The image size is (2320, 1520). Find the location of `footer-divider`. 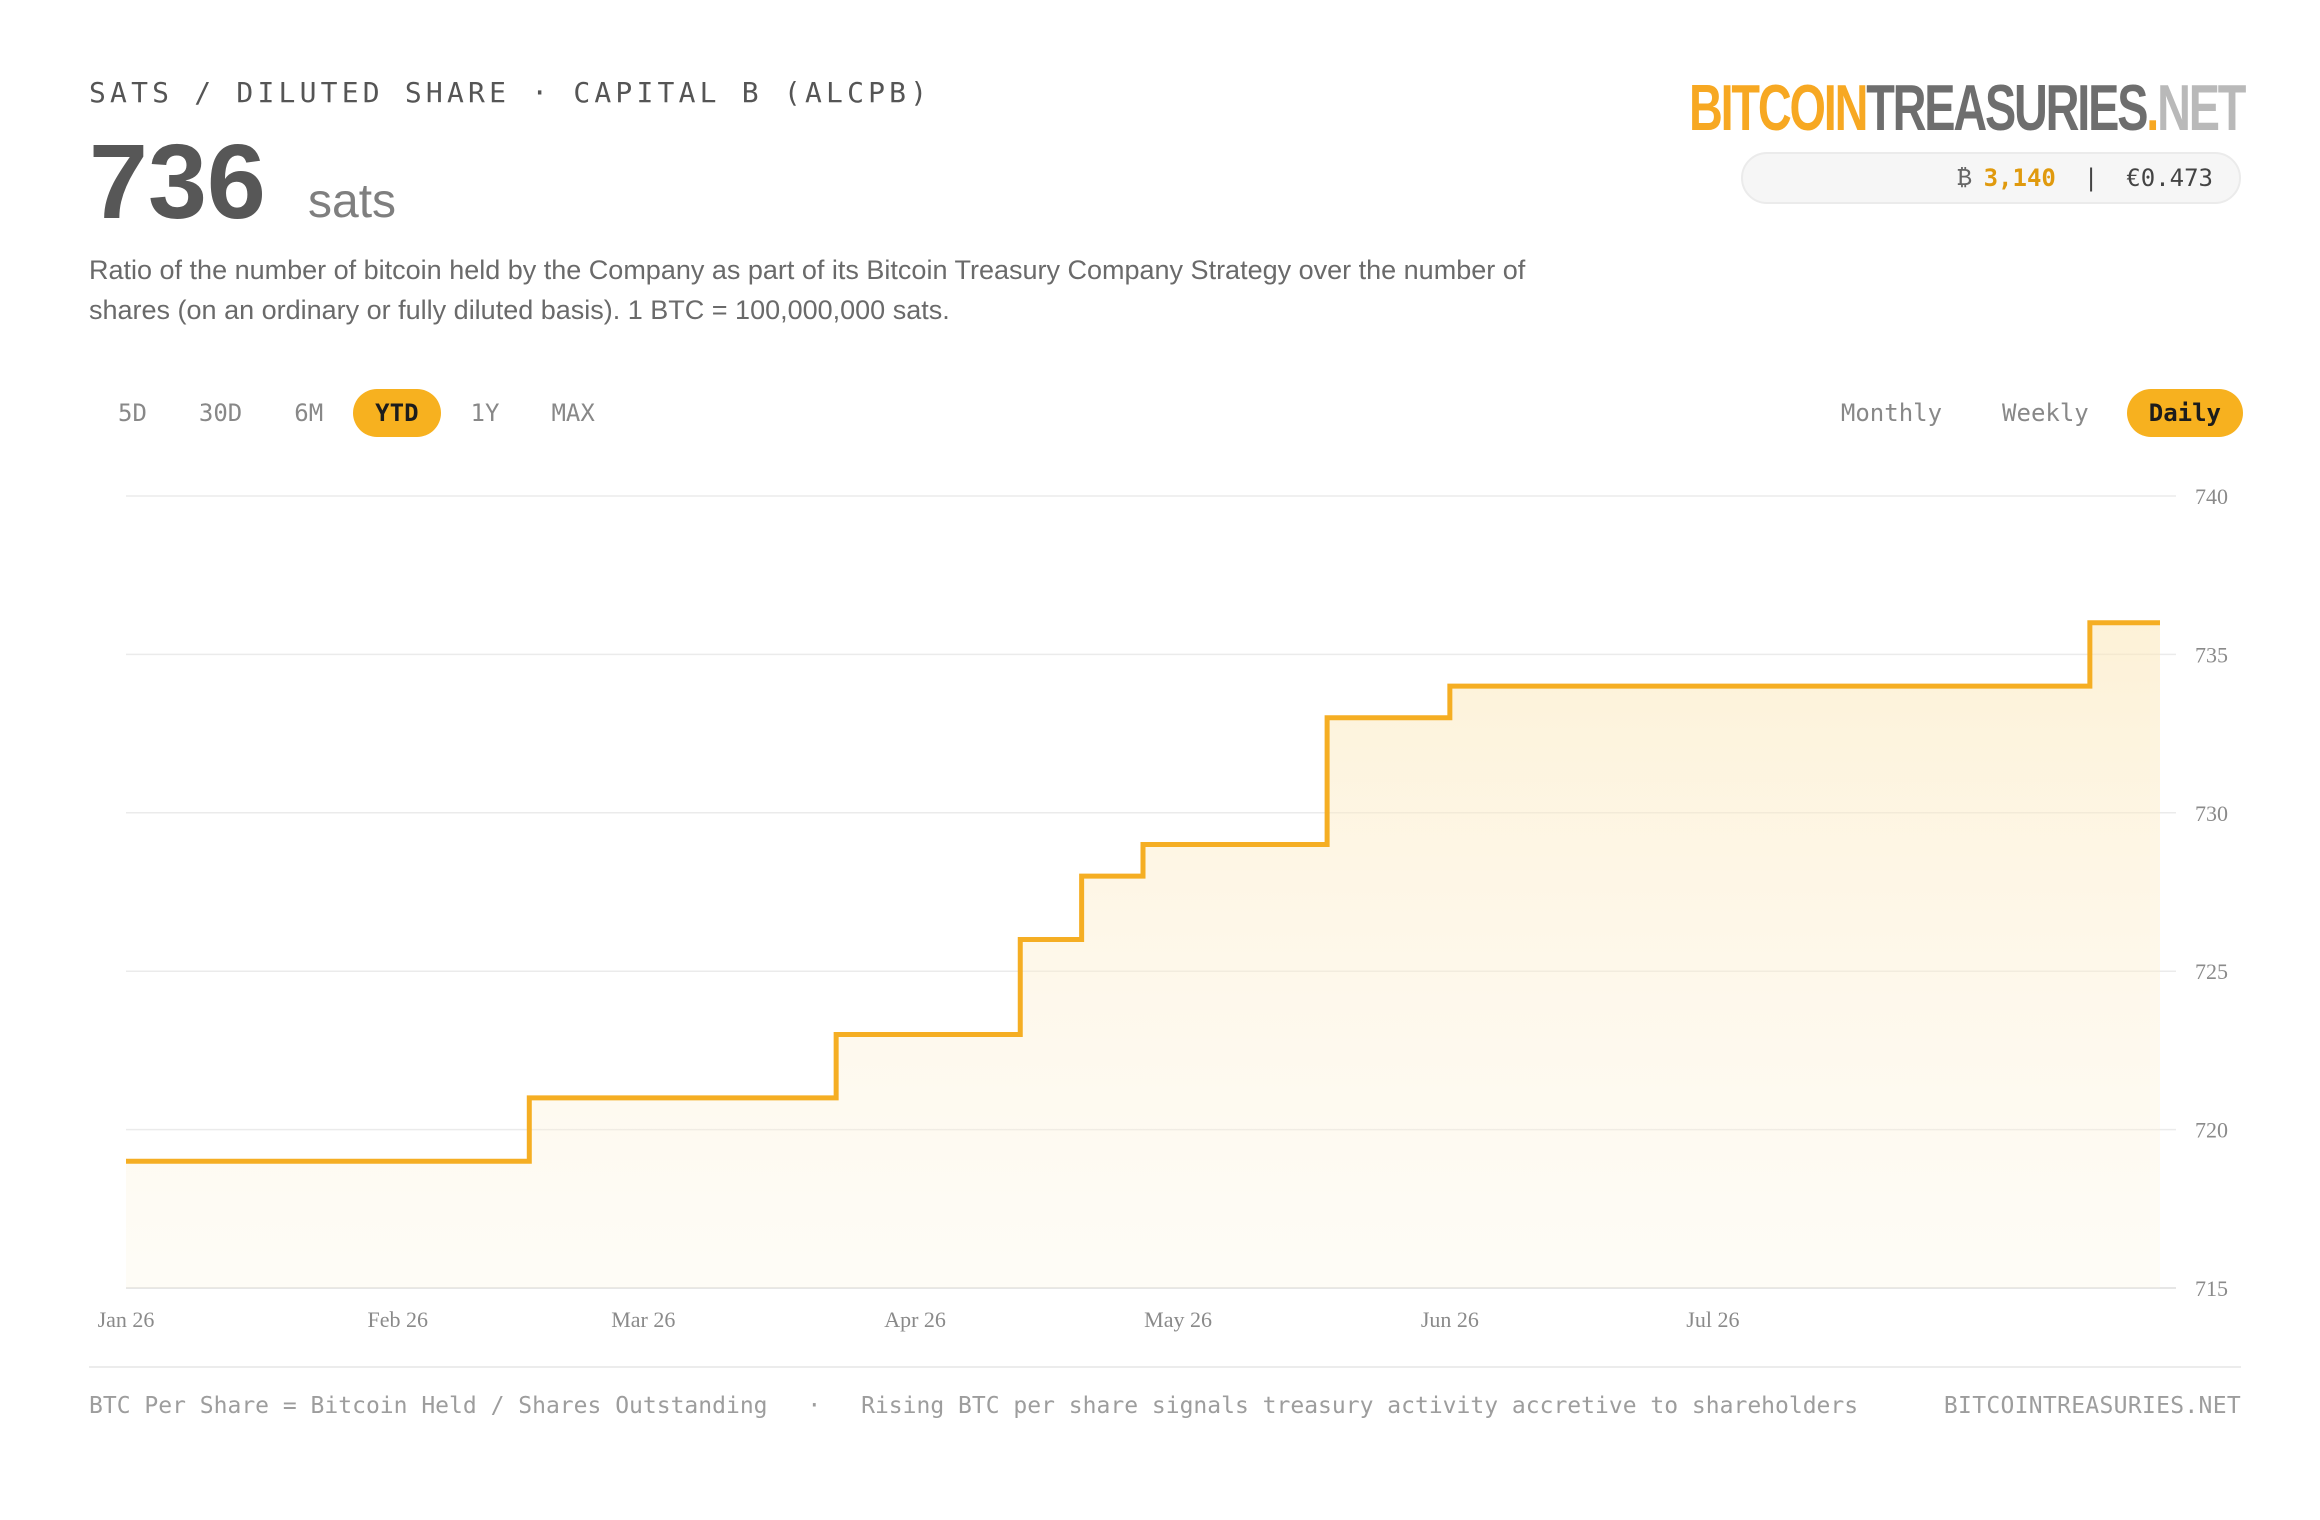

footer-divider is located at coordinates (1165, 1367).